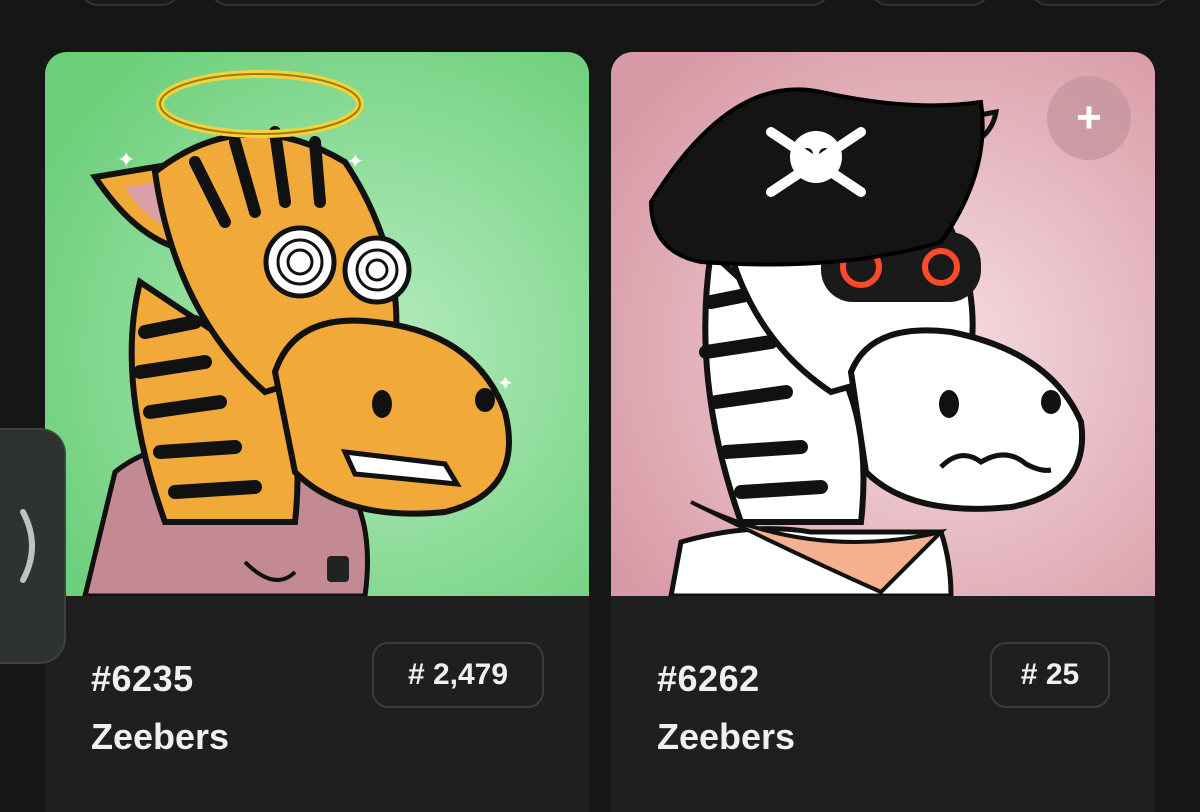 The height and width of the screenshot is (812, 1200). I want to click on sidebar-expand-tab, so click(33, 546).